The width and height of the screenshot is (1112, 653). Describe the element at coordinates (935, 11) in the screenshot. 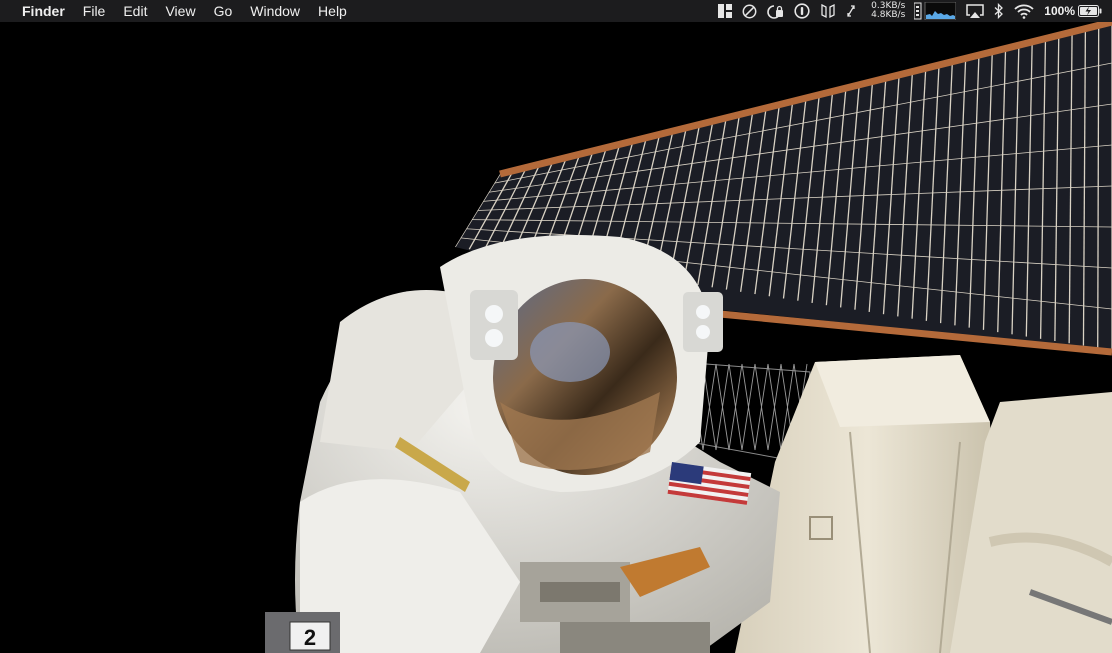

I see `cpu-graph-icon` at that location.